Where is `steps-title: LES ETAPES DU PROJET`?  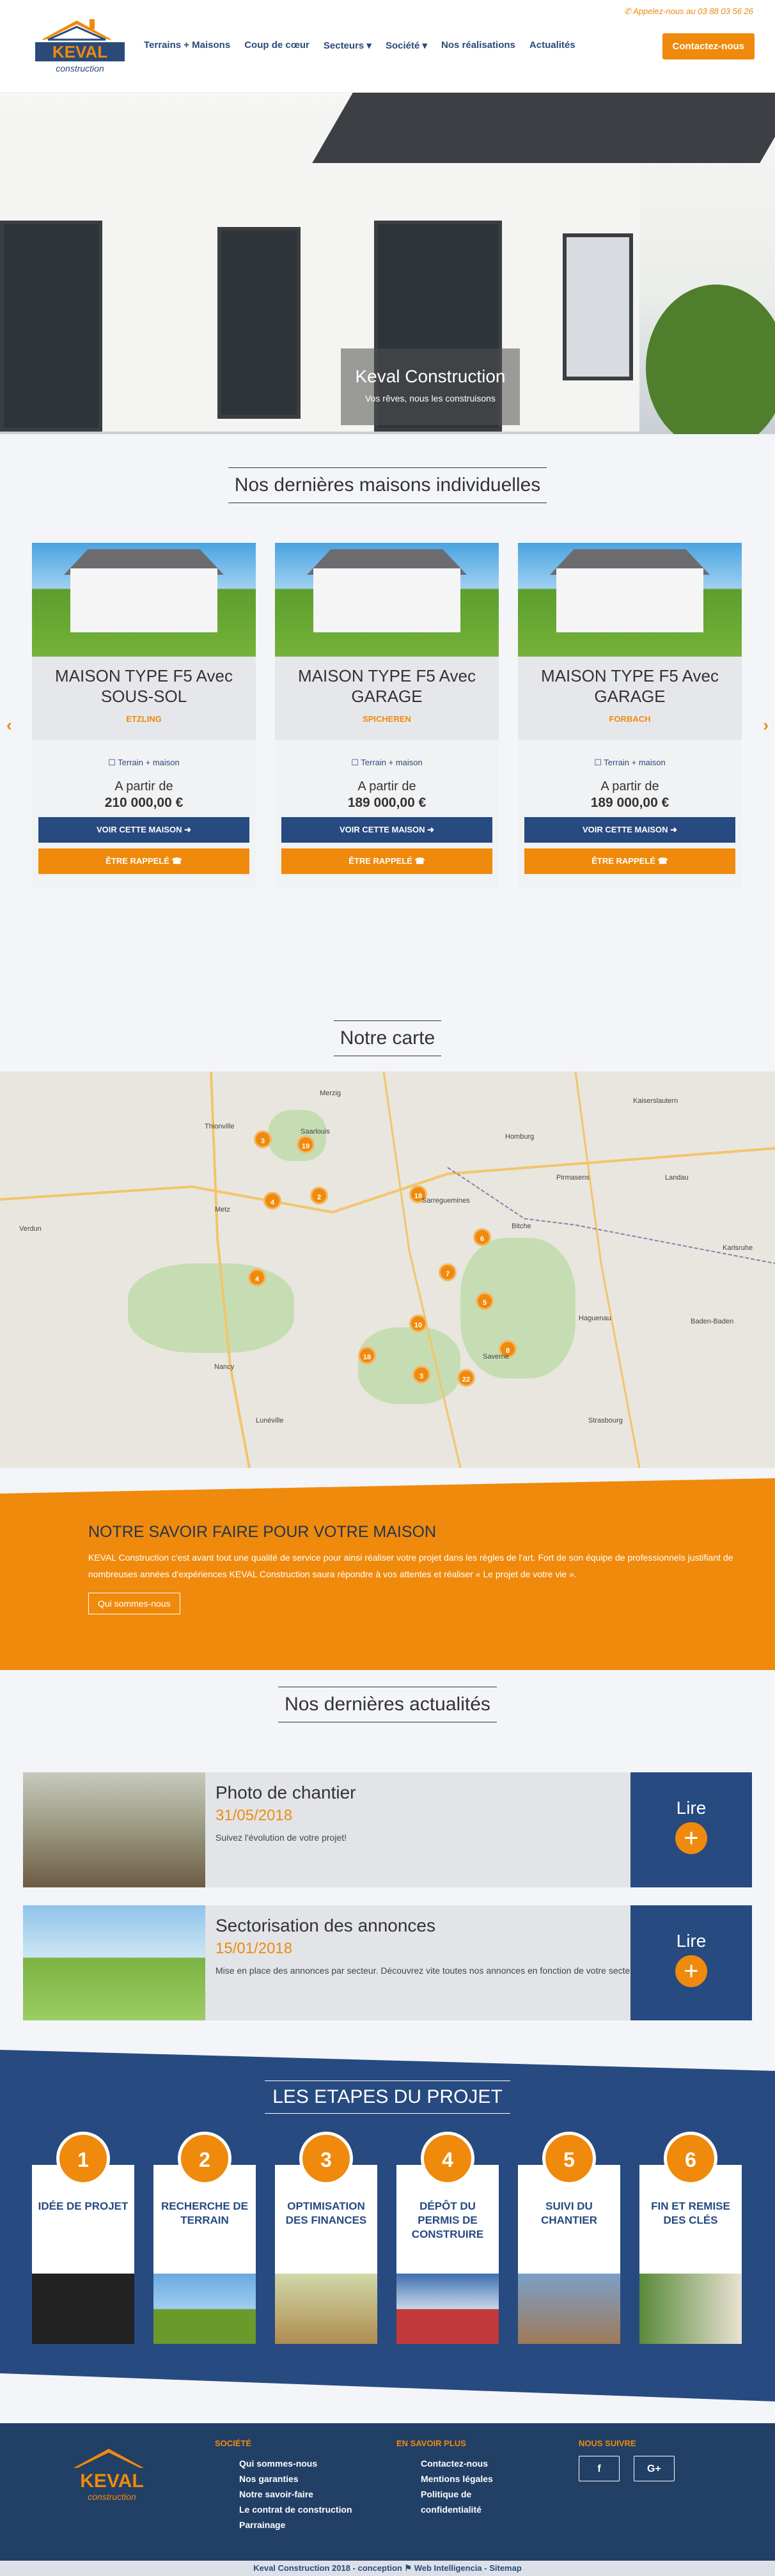
steps-title: LES ETAPES DU PROJET is located at coordinates (388, 2097).